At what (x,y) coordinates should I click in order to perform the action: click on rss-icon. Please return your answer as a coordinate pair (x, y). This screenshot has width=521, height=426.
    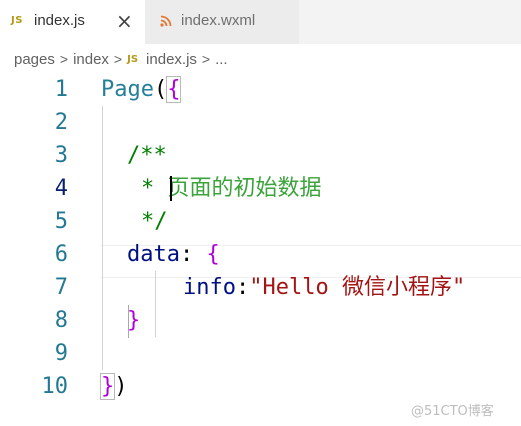
    Looking at the image, I should click on (166, 21).